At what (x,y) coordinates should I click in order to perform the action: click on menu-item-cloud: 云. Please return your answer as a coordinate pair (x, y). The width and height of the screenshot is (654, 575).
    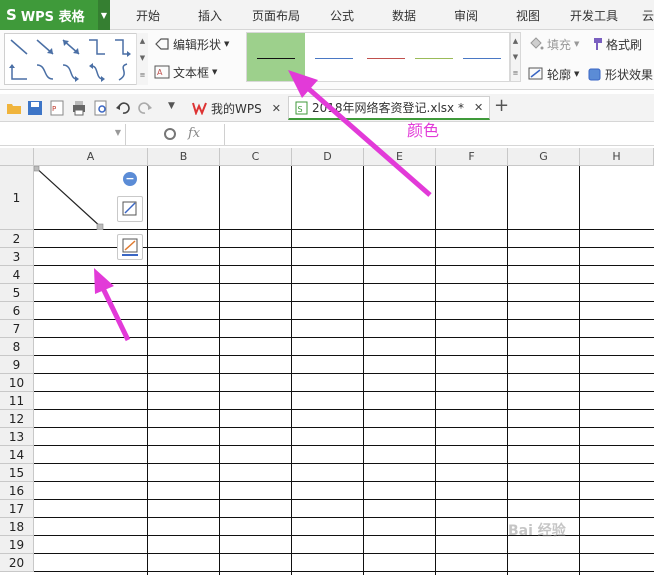
    Looking at the image, I should click on (648, 15).